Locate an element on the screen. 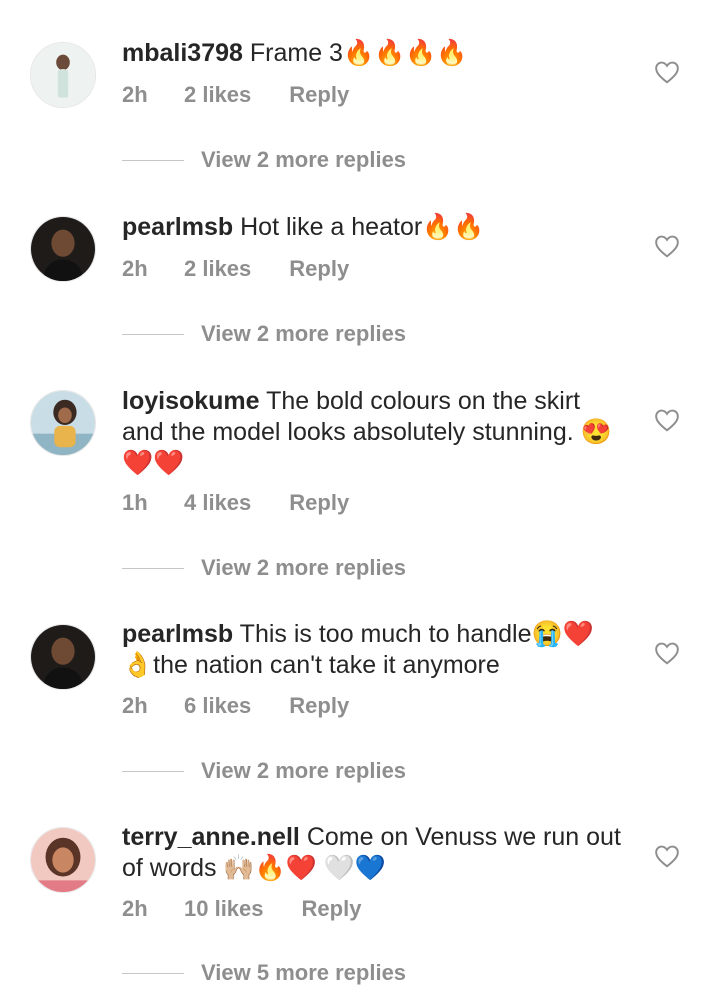  view-replies-label: View 5 more replies is located at coordinates (303, 973).